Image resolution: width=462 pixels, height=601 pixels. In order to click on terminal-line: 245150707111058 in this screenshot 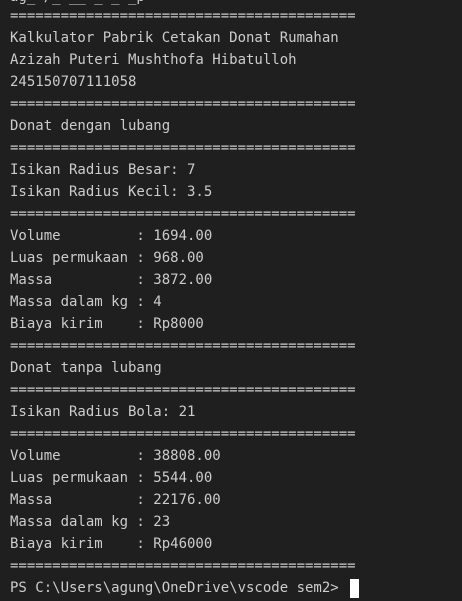, I will do `click(73, 82)`.